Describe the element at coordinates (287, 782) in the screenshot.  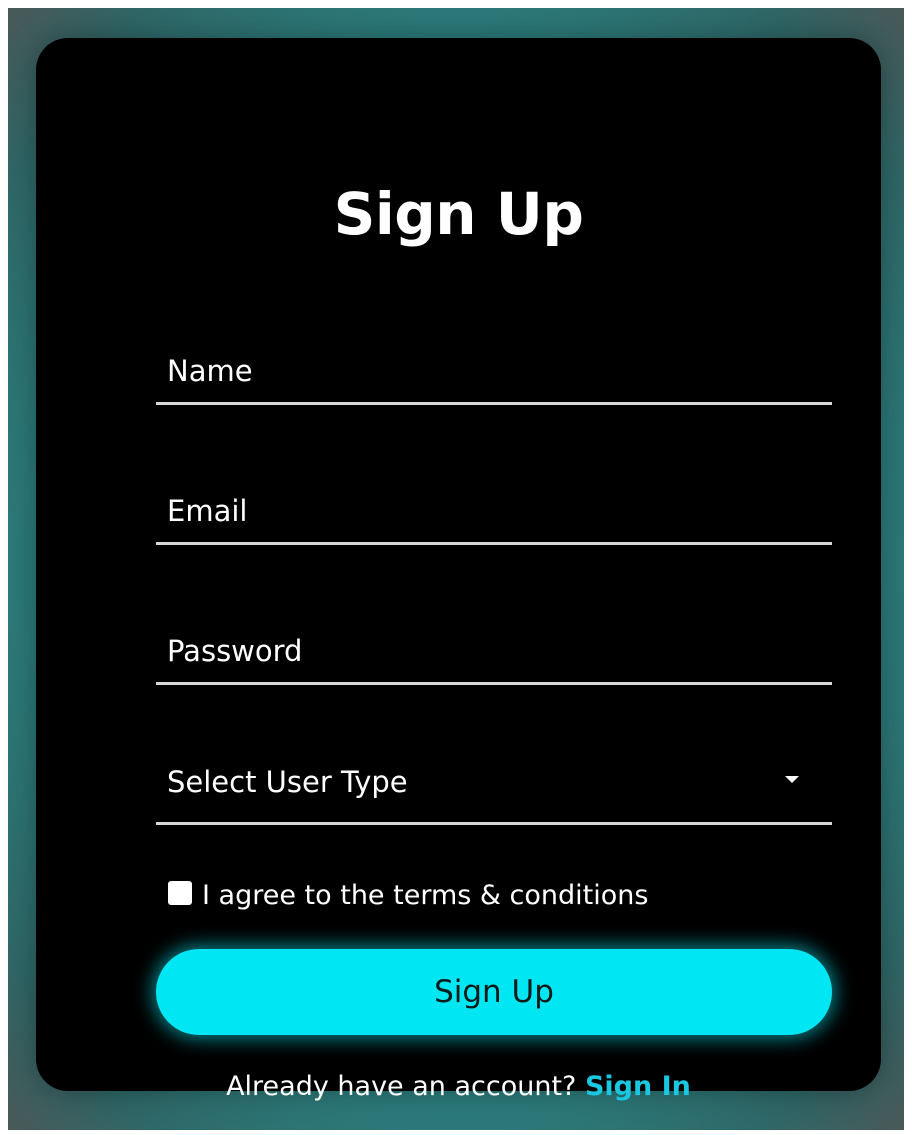
I see `user-type-label: Select User Type` at that location.